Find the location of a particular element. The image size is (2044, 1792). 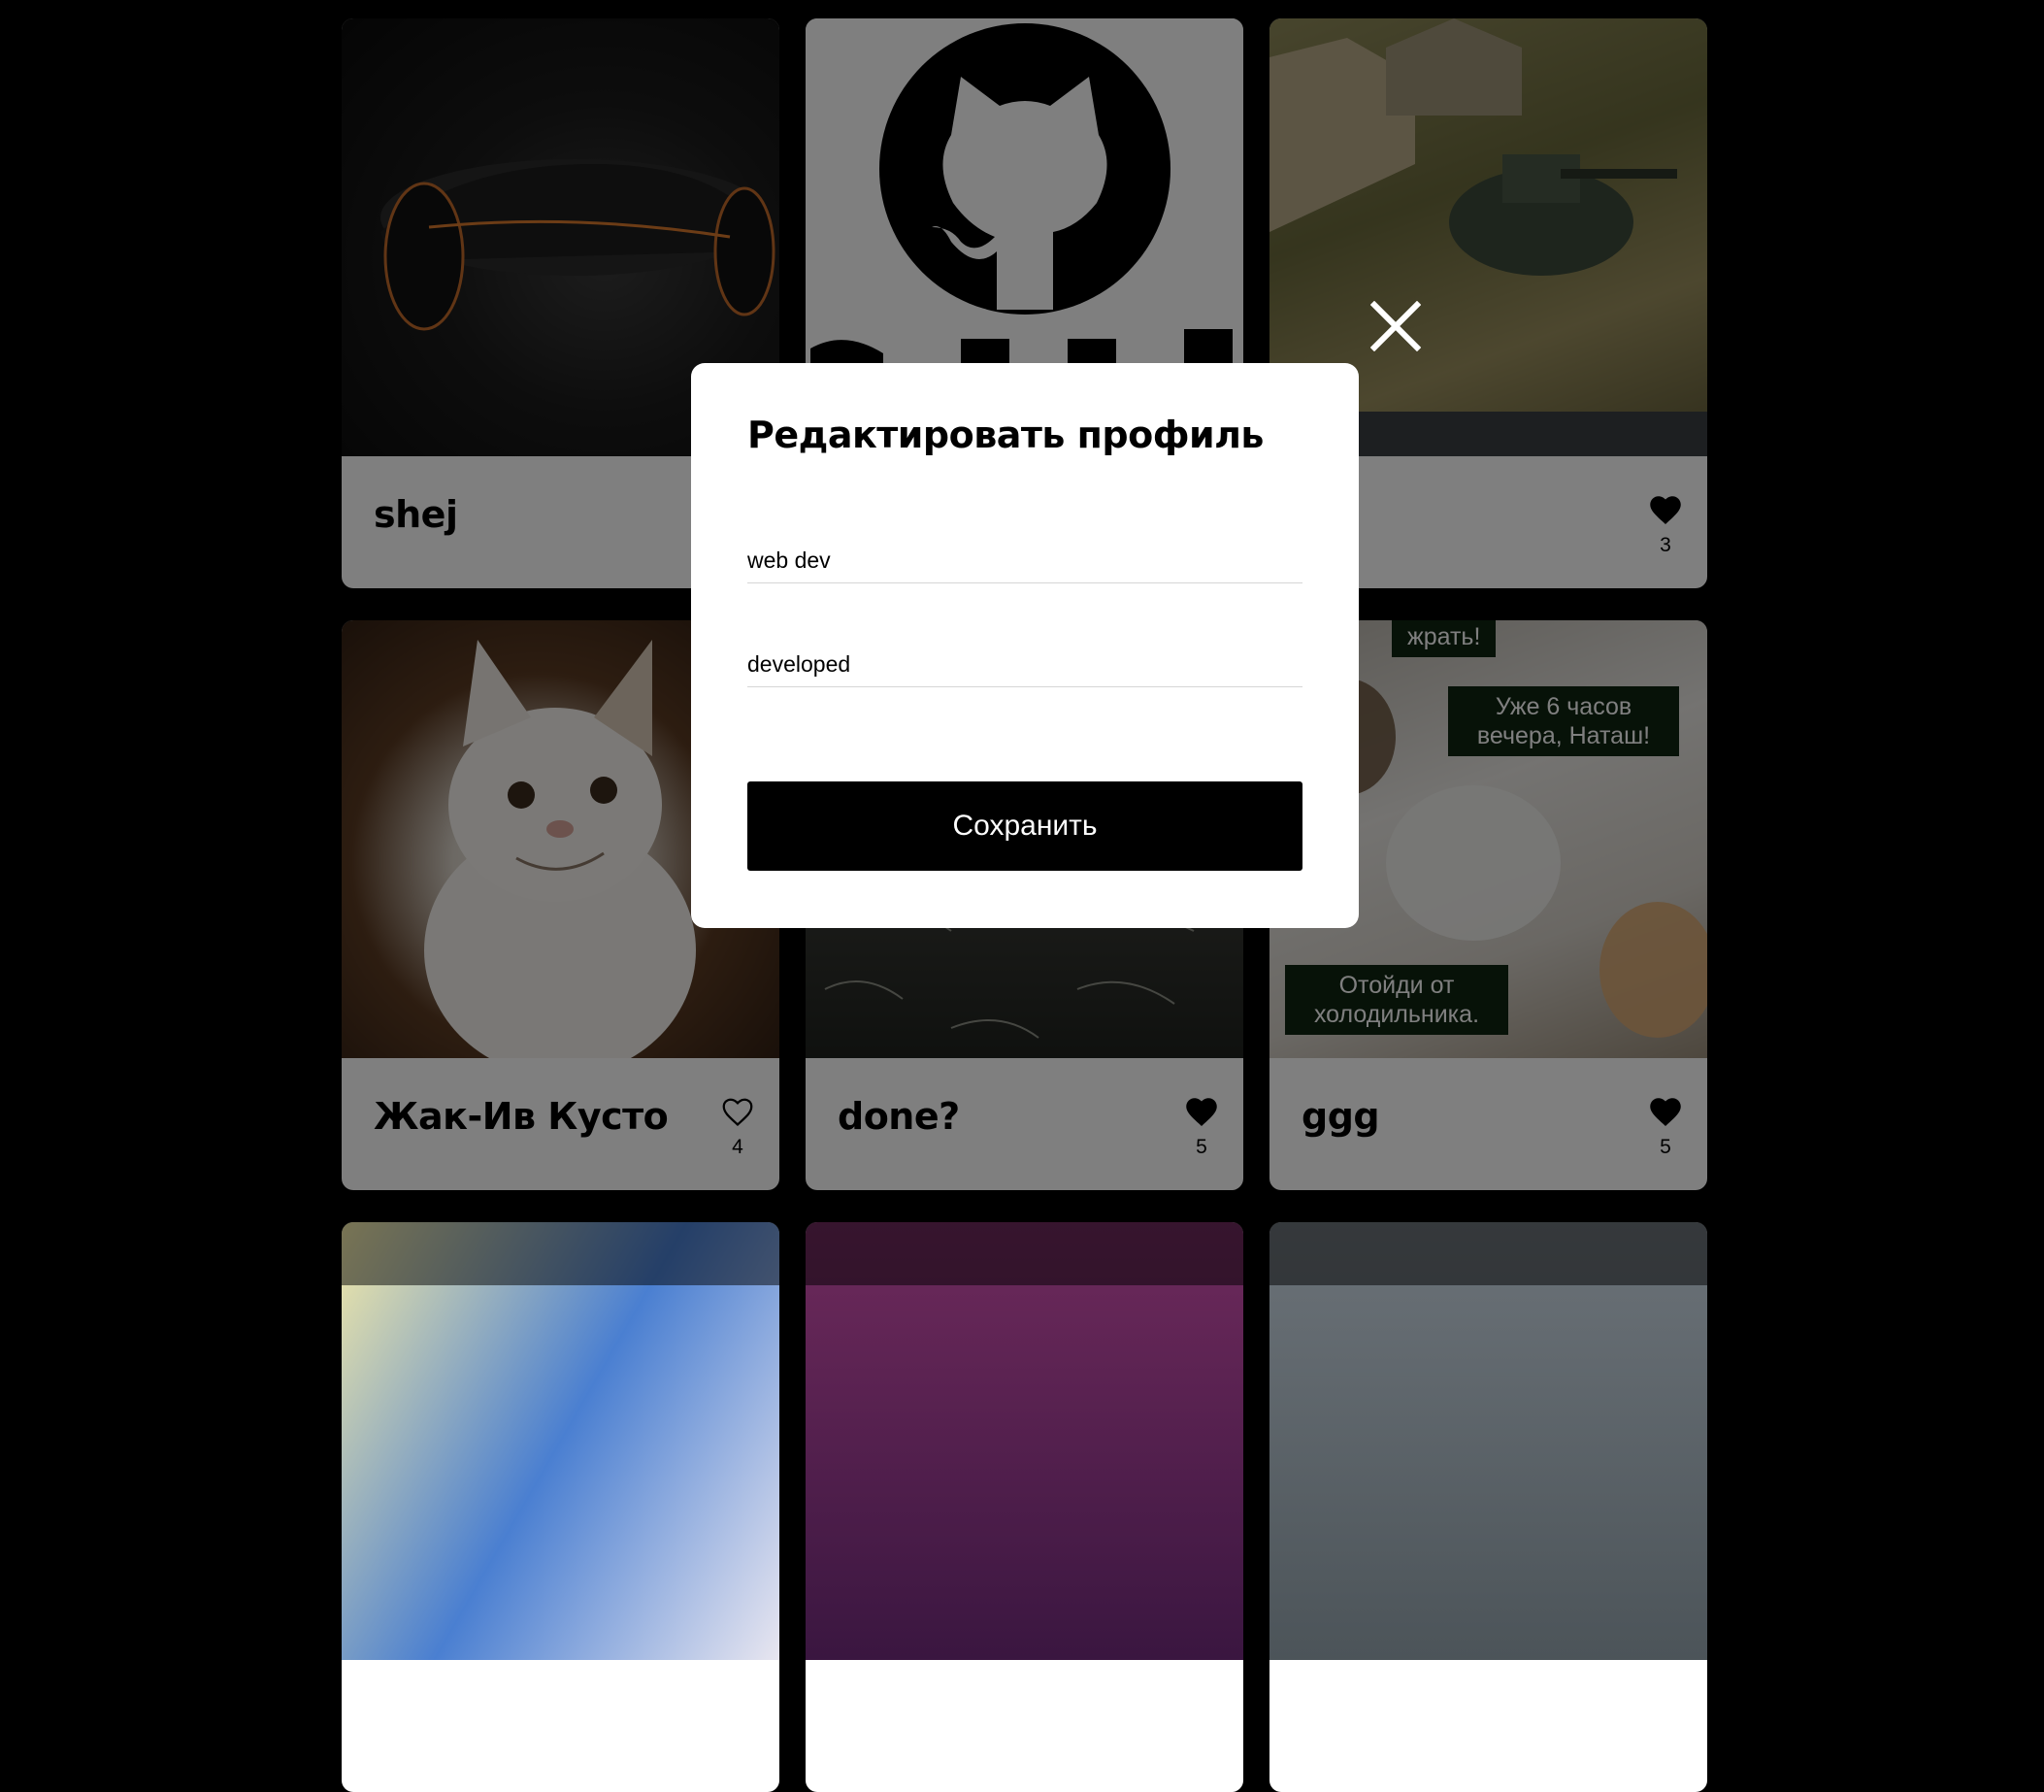

modal-title: Редактировать профиль is located at coordinates (1005, 435).